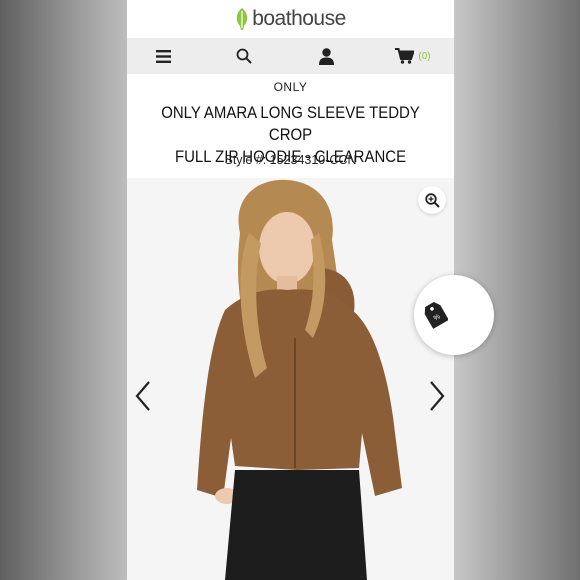 Image resolution: width=580 pixels, height=580 pixels. Describe the element at coordinates (436, 315) in the screenshot. I see `price-tag-icon: %` at that location.